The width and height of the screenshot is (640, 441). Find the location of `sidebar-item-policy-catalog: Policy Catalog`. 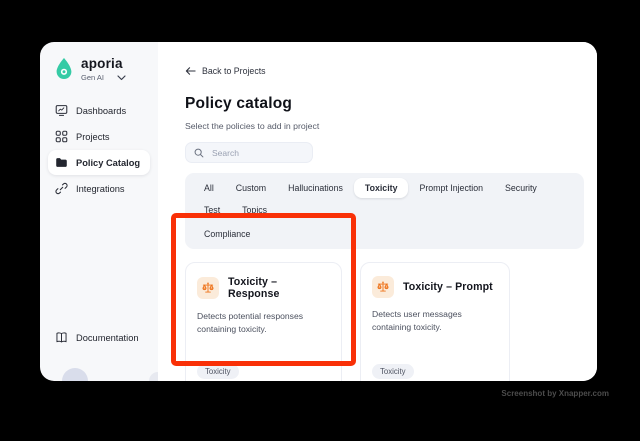

sidebar-item-policy-catalog: Policy Catalog is located at coordinates (99, 162).